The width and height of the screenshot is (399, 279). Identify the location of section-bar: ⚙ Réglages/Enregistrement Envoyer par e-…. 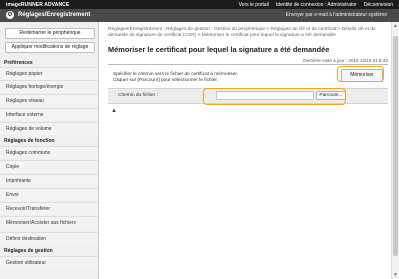
(199, 15).